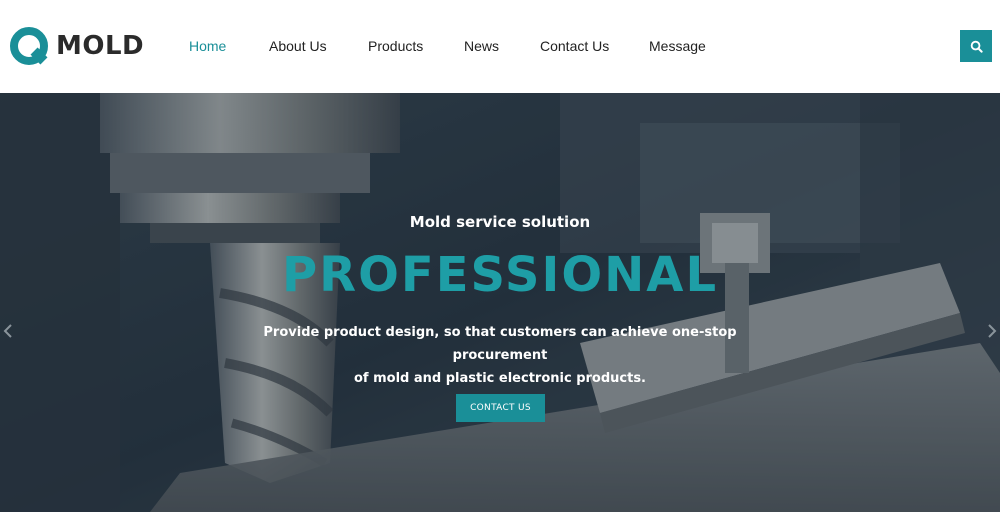 The image size is (1000, 512). What do you see at coordinates (500, 275) in the screenshot?
I see `hero-title: PROFESSIONAL` at bounding box center [500, 275].